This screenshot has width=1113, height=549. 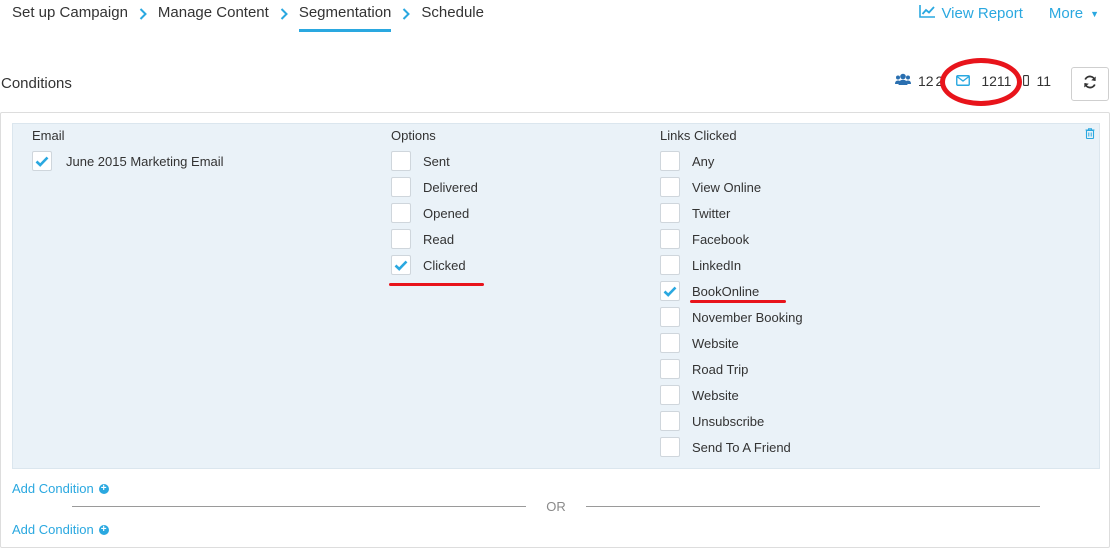 I want to click on email-checkbox, so click(x=42, y=161).